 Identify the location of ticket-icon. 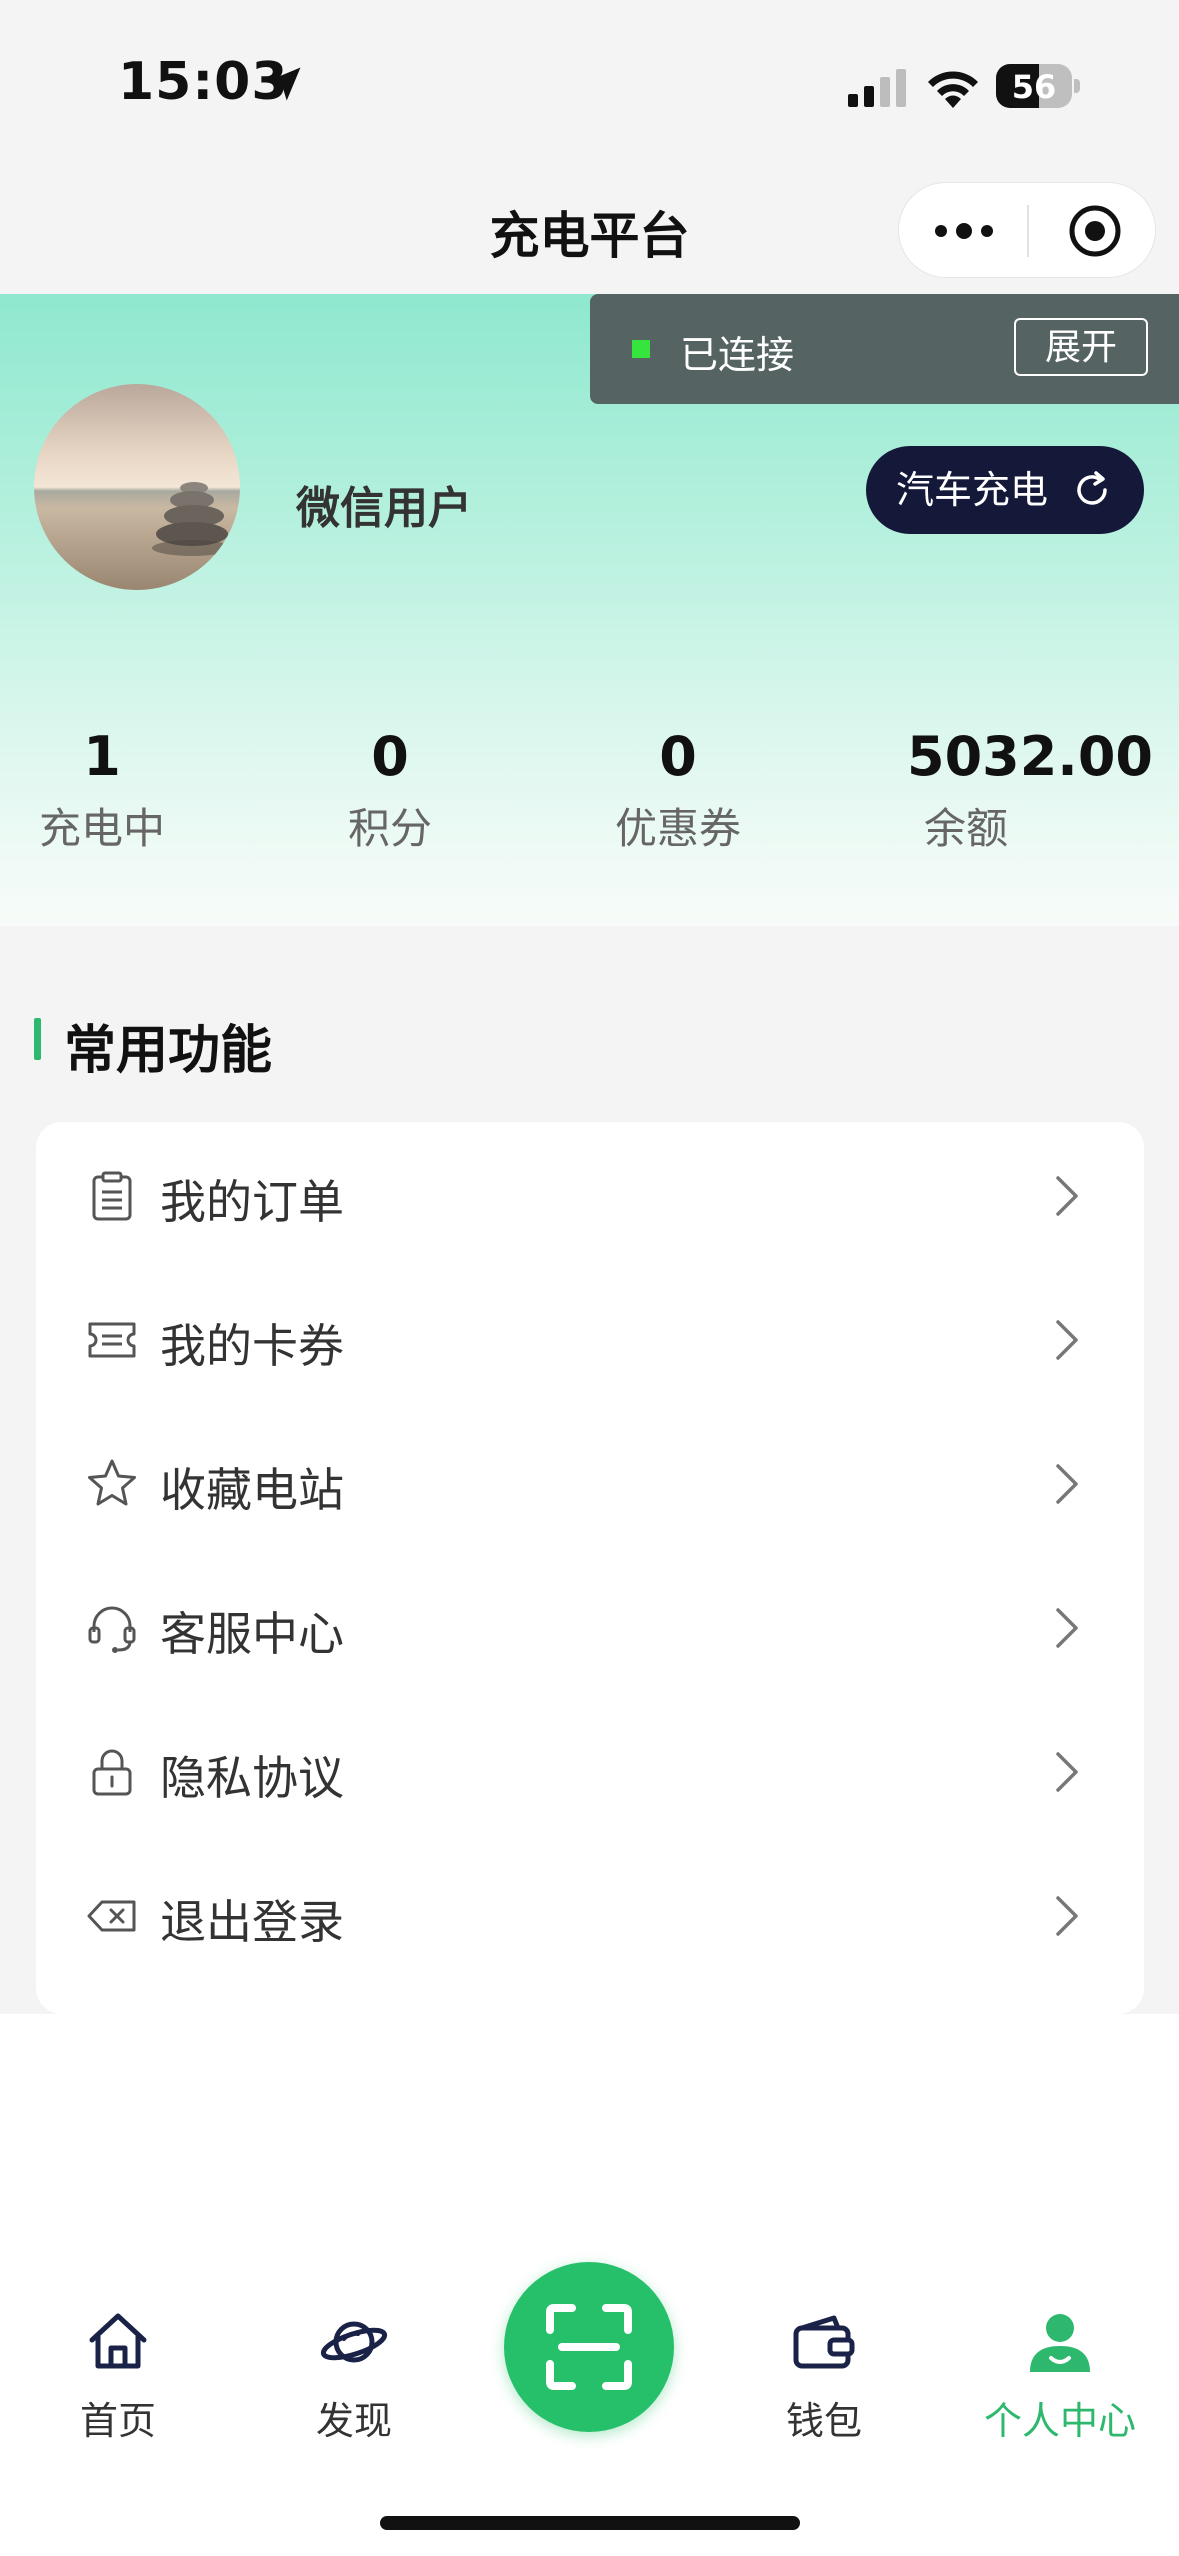
(112, 1340).